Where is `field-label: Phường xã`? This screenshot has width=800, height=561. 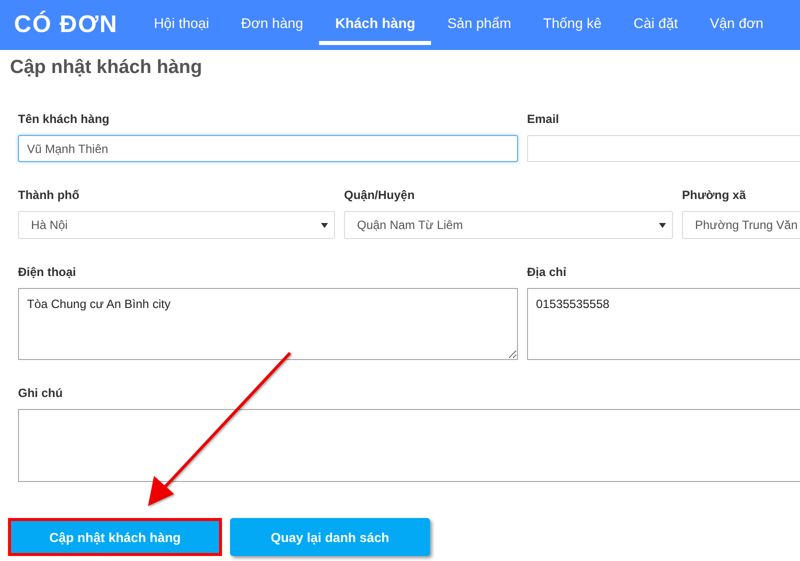 field-label: Phường xã is located at coordinates (714, 195).